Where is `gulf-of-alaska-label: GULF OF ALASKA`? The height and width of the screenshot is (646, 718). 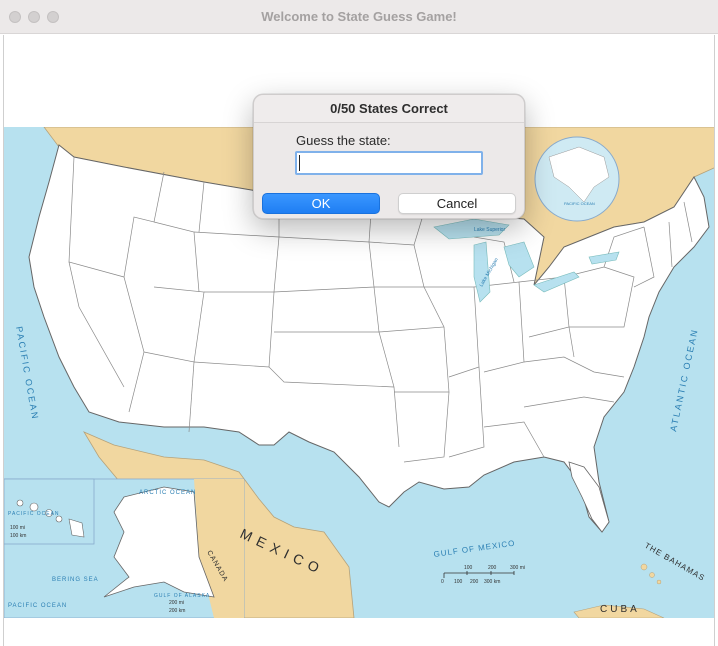 gulf-of-alaska-label: GULF OF ALASKA is located at coordinates (182, 596).